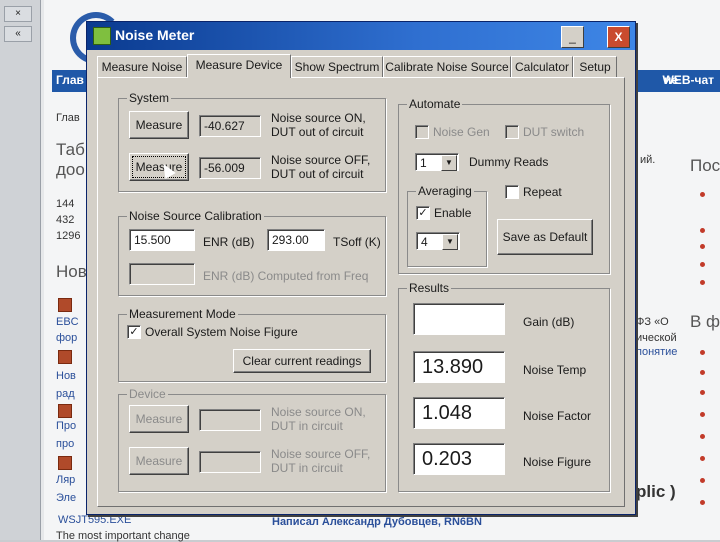 This screenshot has width=720, height=542. I want to click on averaging-legend: Averaging, so click(445, 191).